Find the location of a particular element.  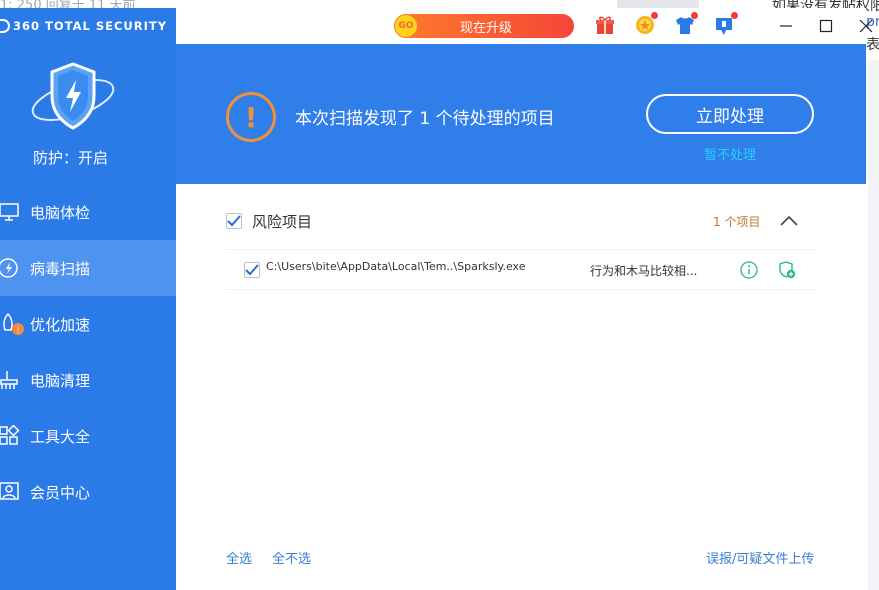

trust-shield-icon is located at coordinates (787, 270).